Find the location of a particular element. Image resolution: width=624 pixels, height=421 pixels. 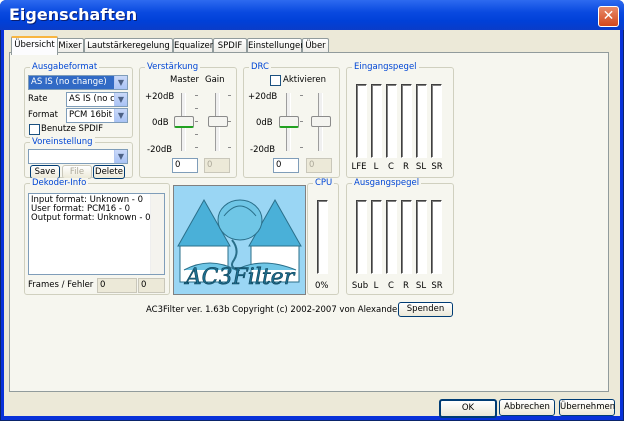

output-meter-sub is located at coordinates (361, 237).